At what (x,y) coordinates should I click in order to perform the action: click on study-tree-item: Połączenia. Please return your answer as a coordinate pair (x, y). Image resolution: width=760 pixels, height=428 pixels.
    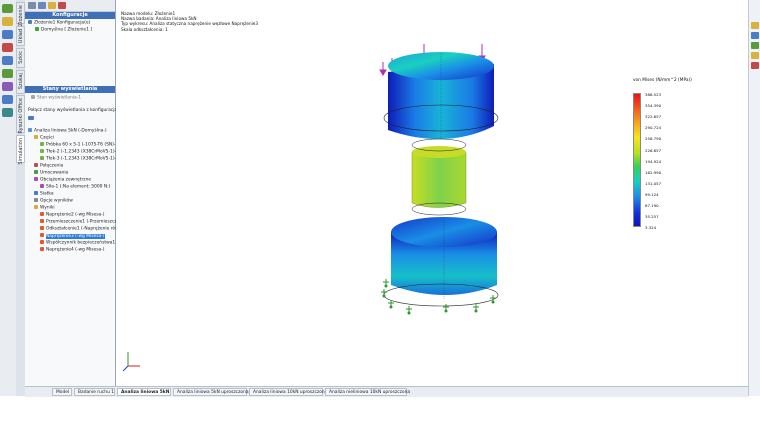
    Looking at the image, I should click on (48, 166).